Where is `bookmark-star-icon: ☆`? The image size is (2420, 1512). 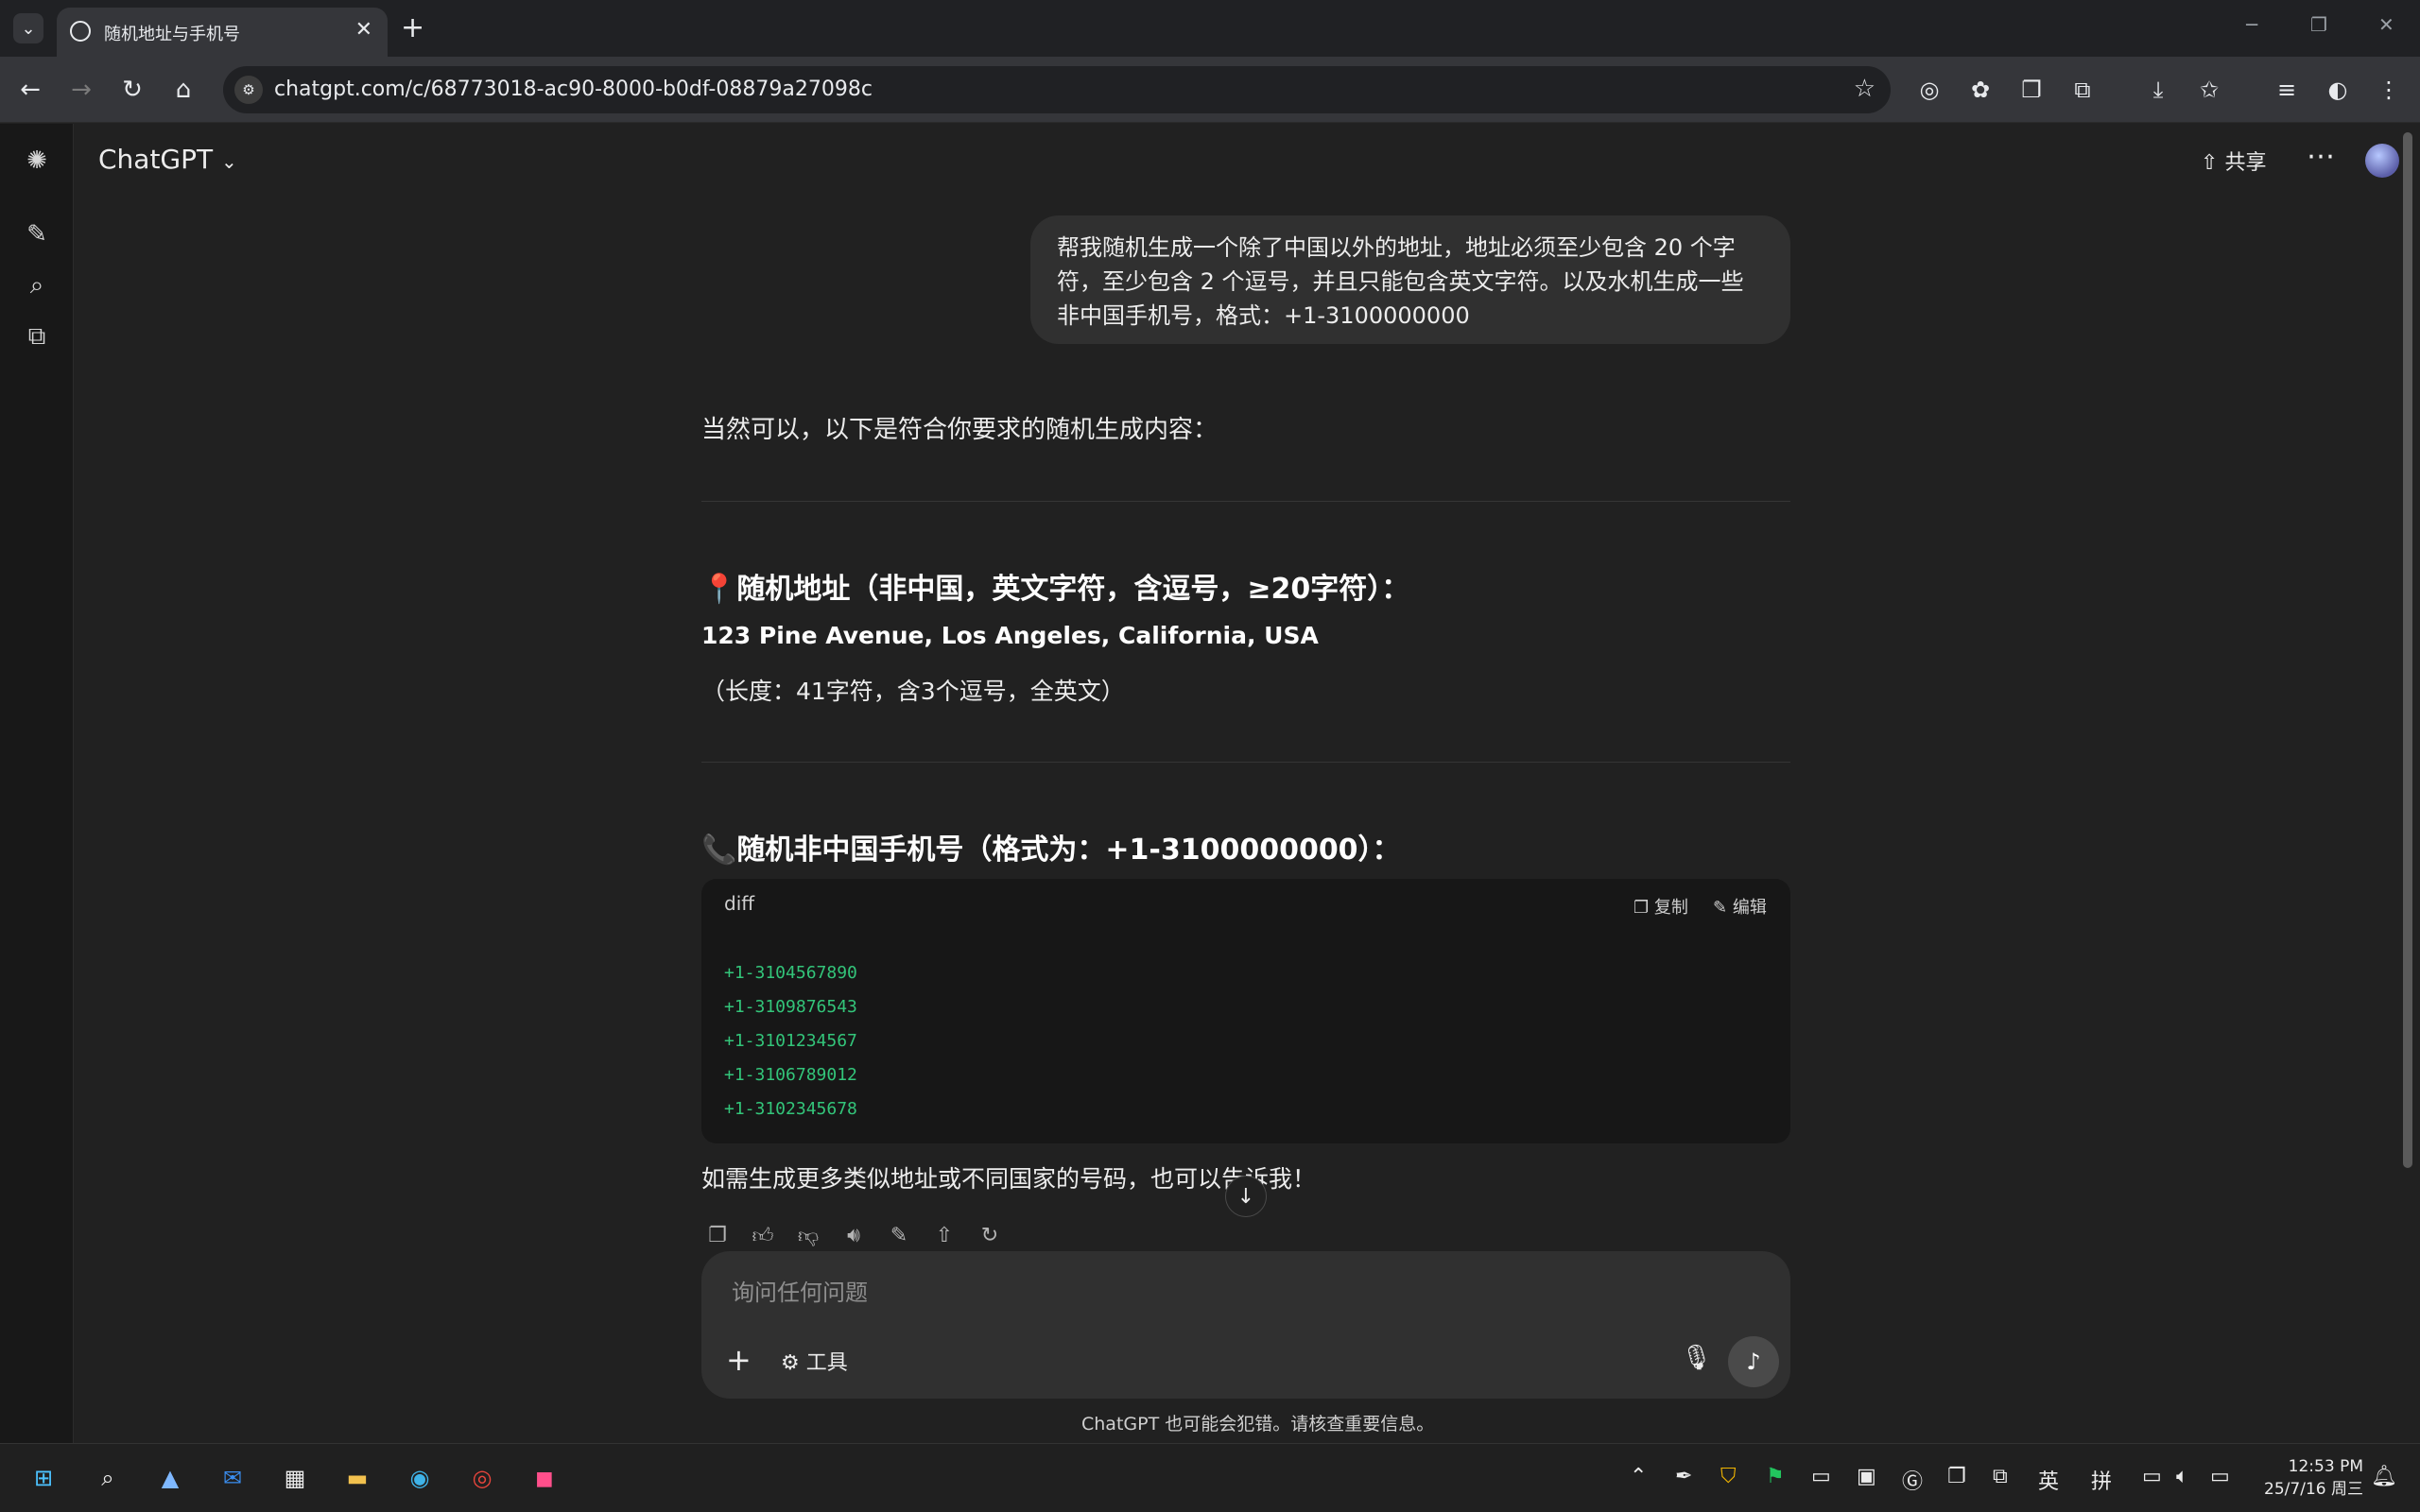
bookmark-star-icon: ☆ is located at coordinates (1865, 89).